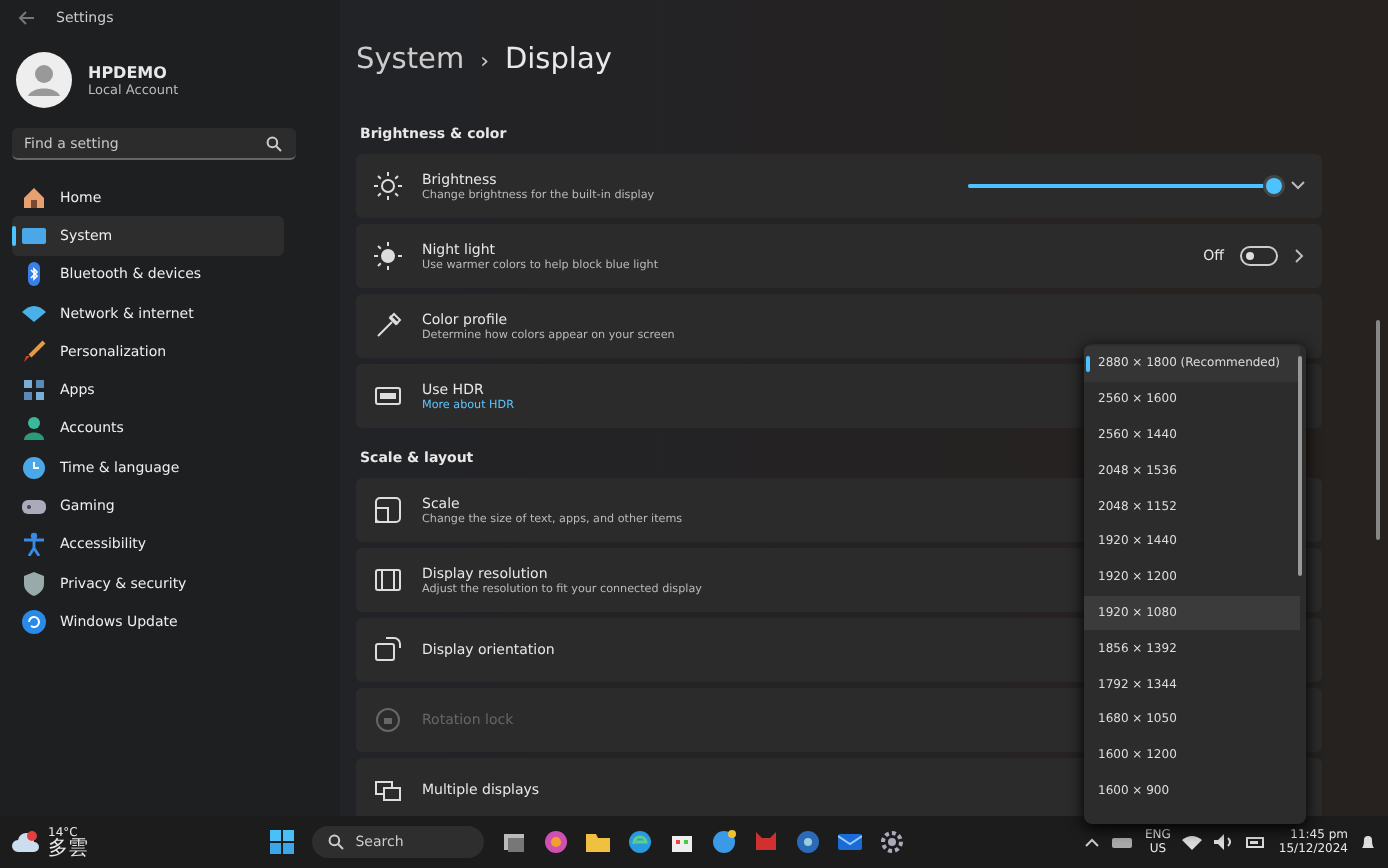 This screenshot has width=1388, height=868. Describe the element at coordinates (388, 580) in the screenshot. I see `screen-icon` at that location.